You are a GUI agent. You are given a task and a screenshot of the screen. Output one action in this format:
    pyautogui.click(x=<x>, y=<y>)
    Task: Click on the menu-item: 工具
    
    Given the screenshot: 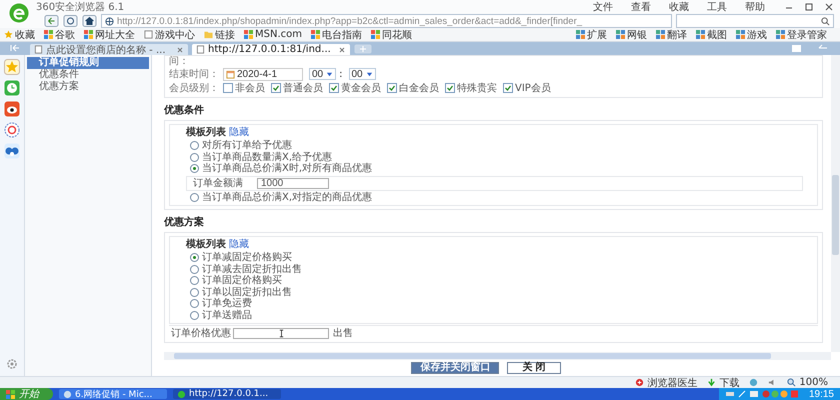 What is the action you would take?
    pyautogui.click(x=717, y=7)
    